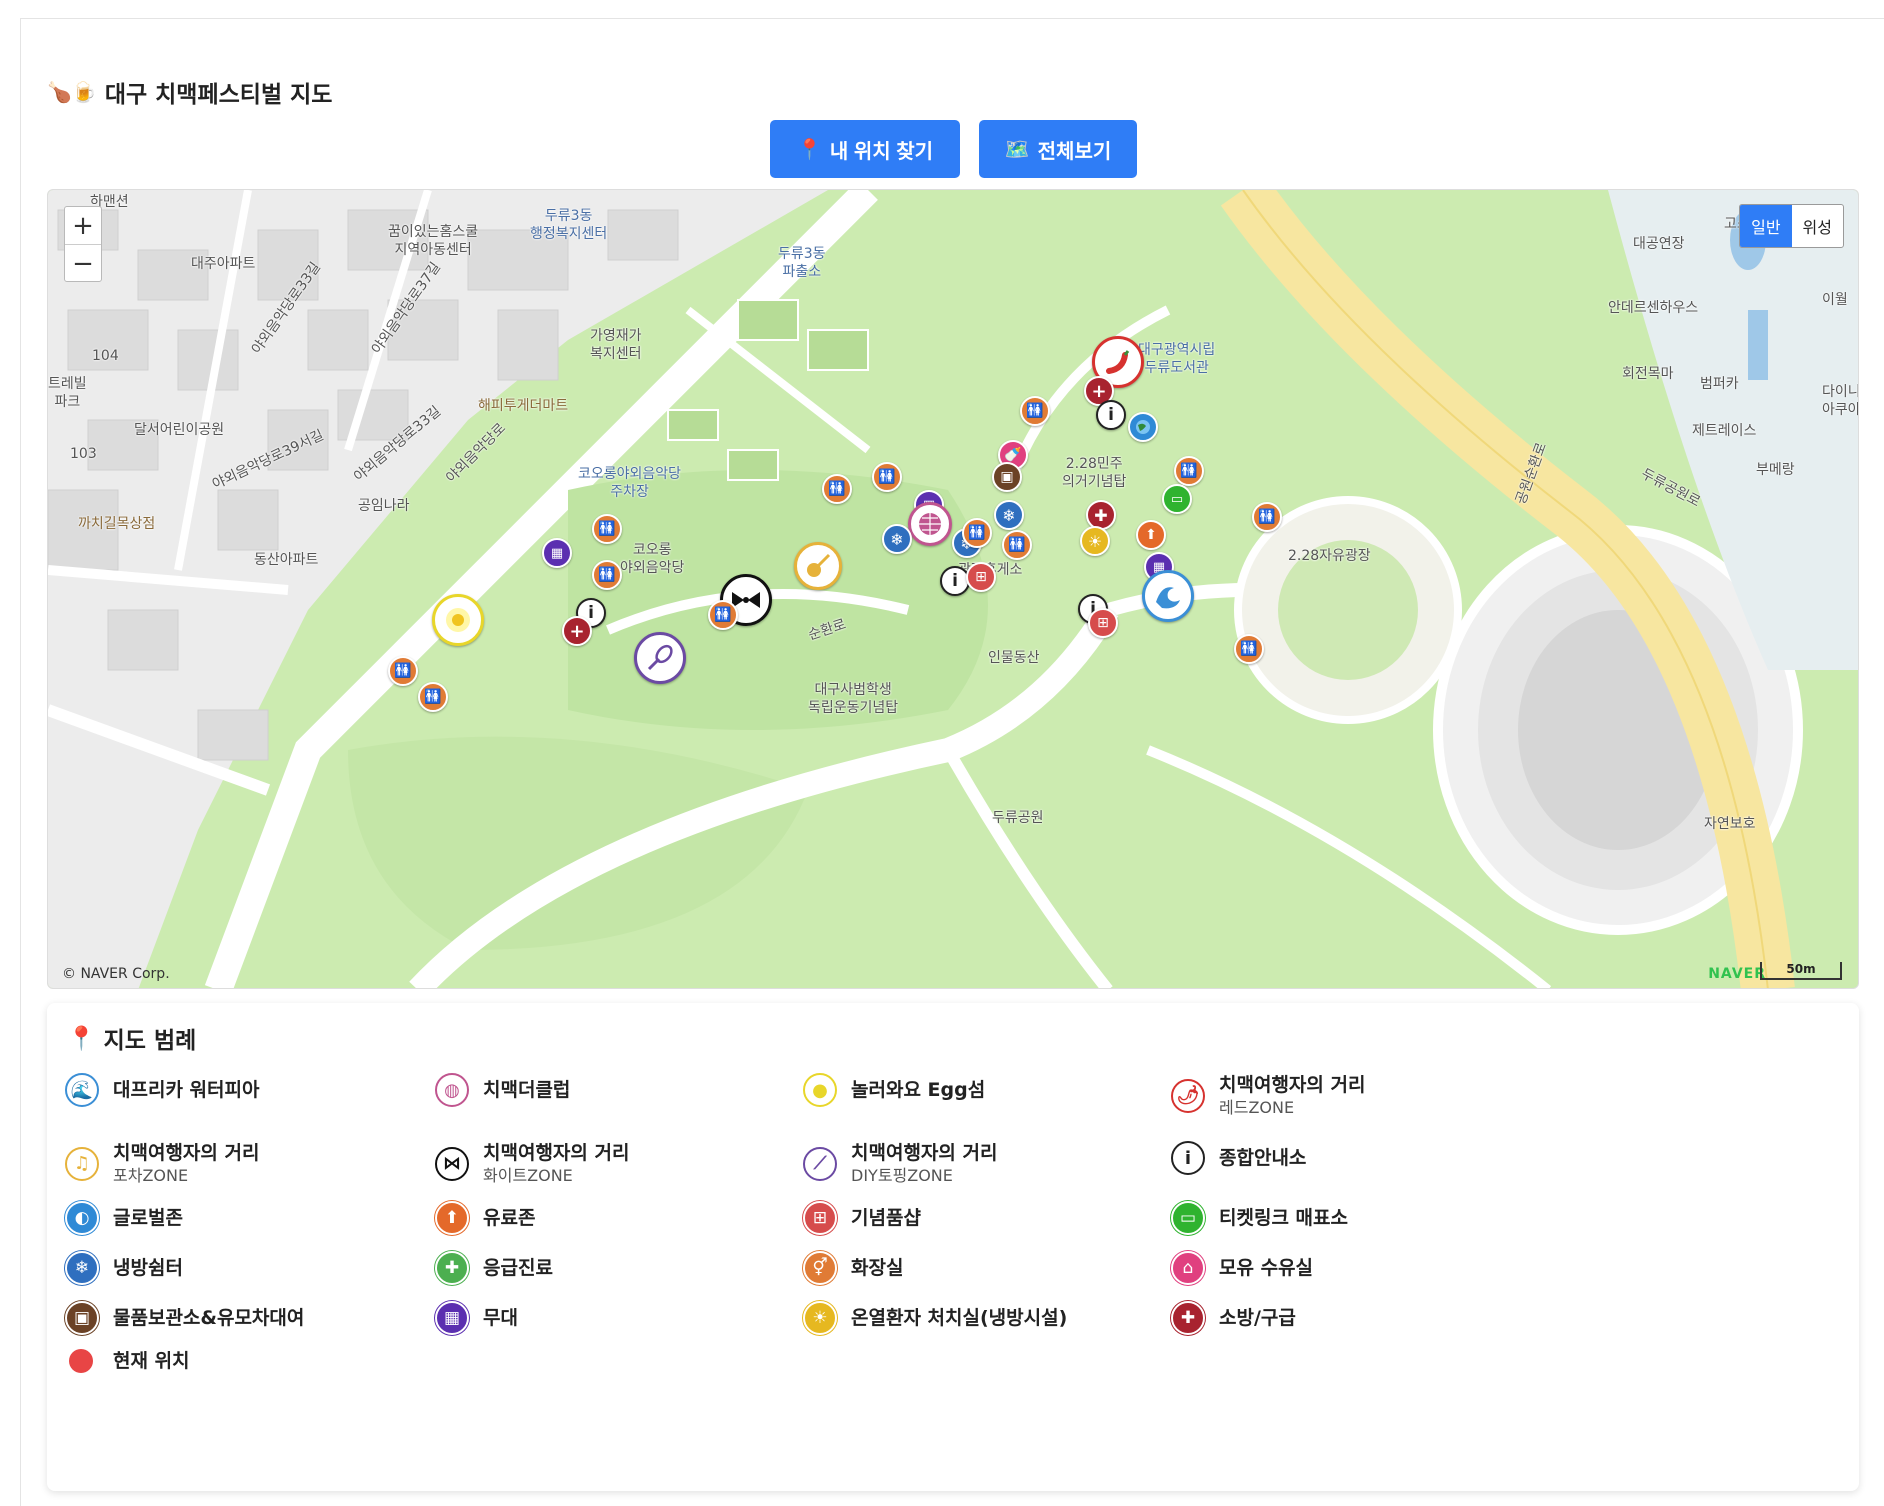 Image resolution: width=1884 pixels, height=1506 pixels. What do you see at coordinates (955, 581) in the screenshot?
I see `map-marker-info-2: i` at bounding box center [955, 581].